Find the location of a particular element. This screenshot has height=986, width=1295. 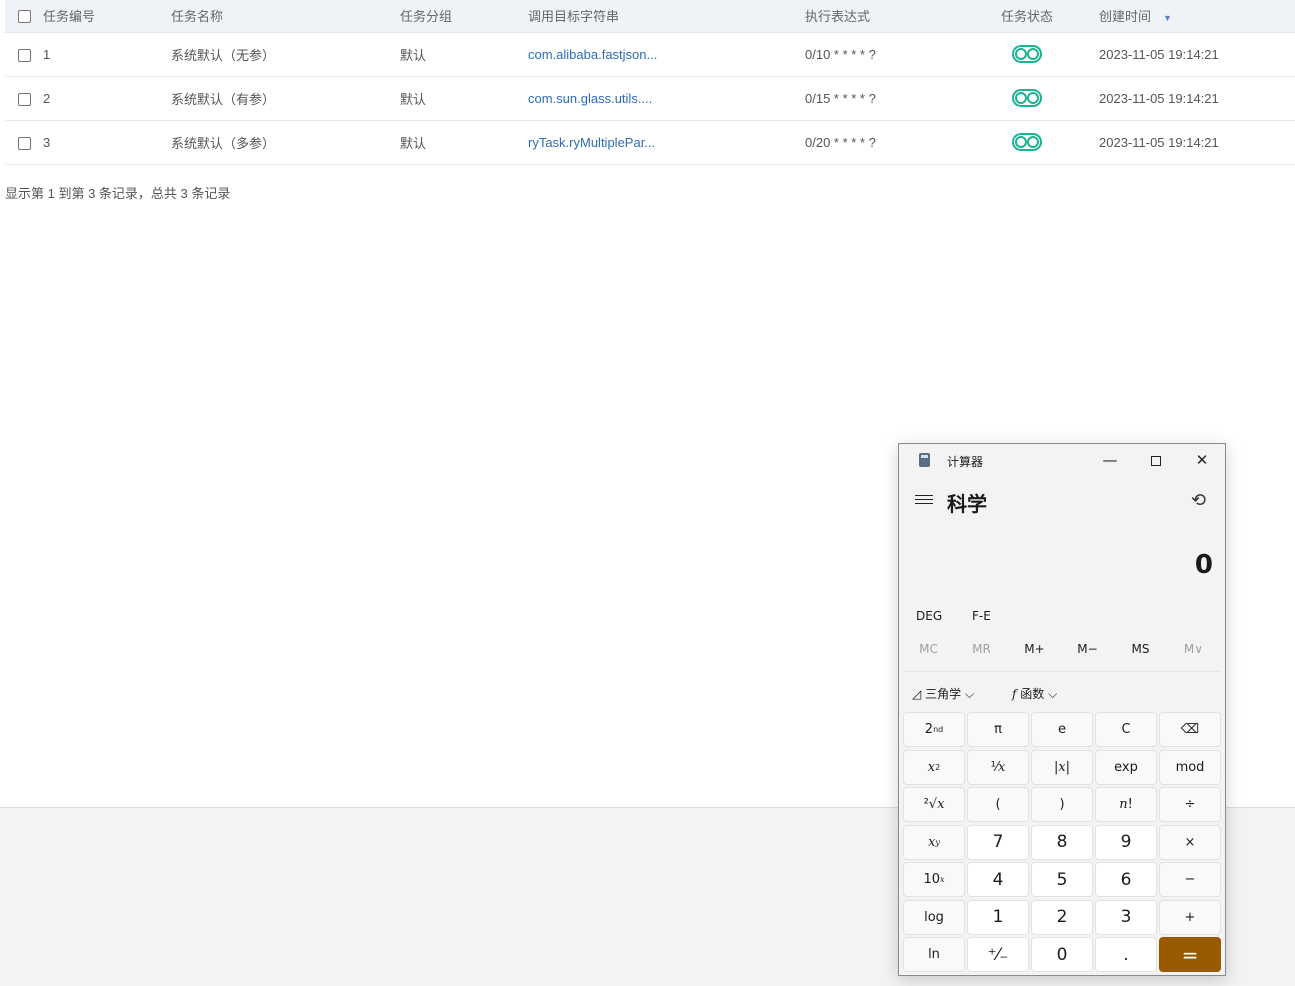

euler-key: e is located at coordinates (1062, 729).